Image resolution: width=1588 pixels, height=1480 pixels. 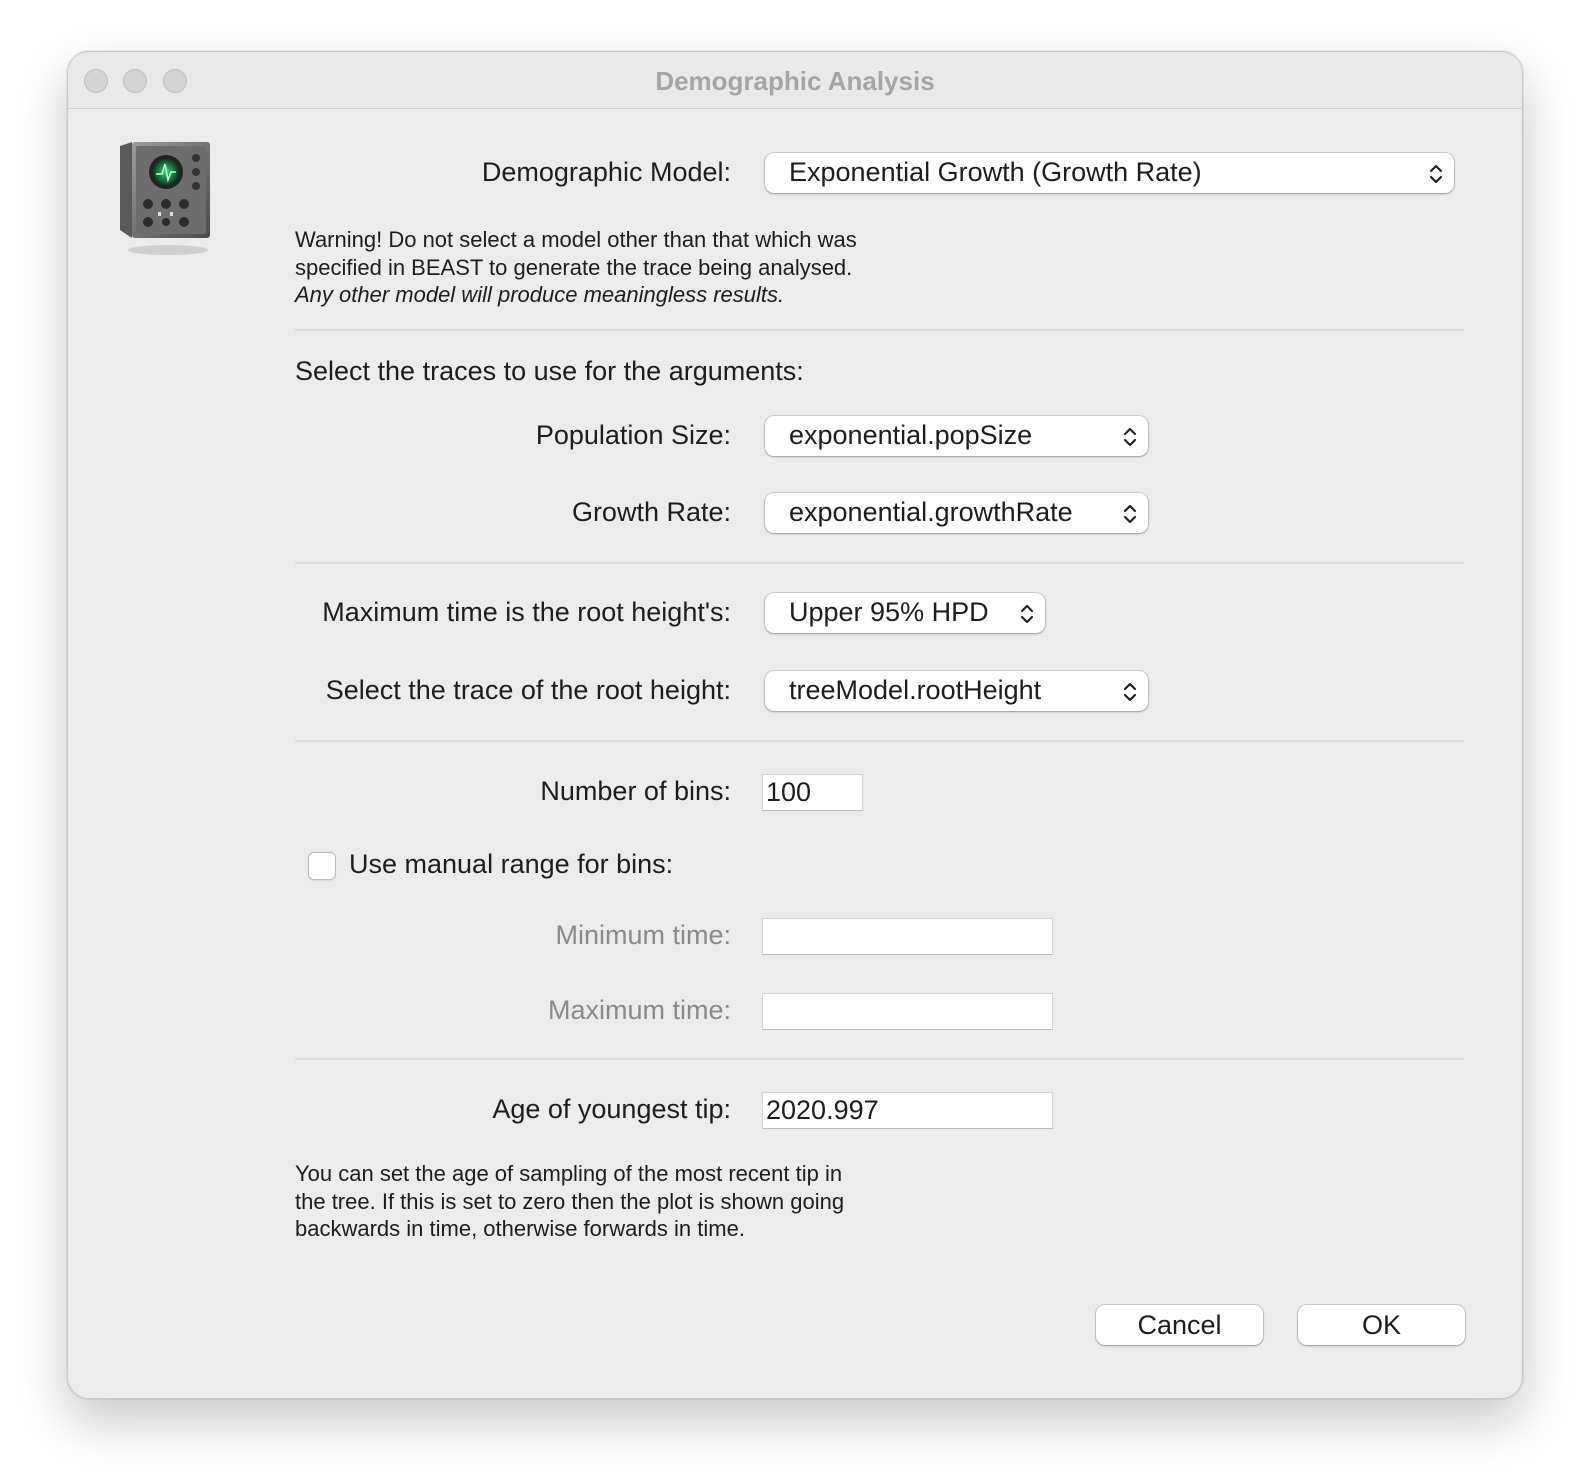 What do you see at coordinates (1179, 1325) in the screenshot?
I see `cancel-button: Cancel` at bounding box center [1179, 1325].